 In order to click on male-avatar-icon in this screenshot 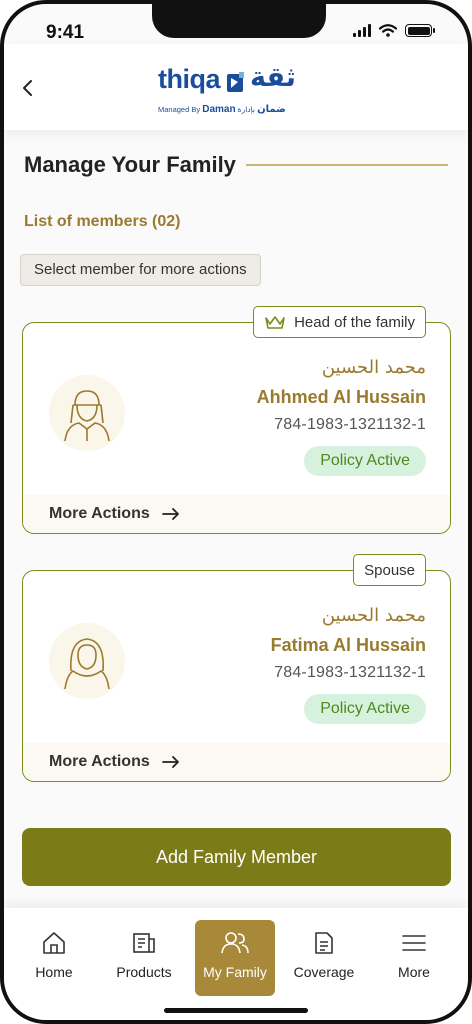, I will do `click(87, 413)`.